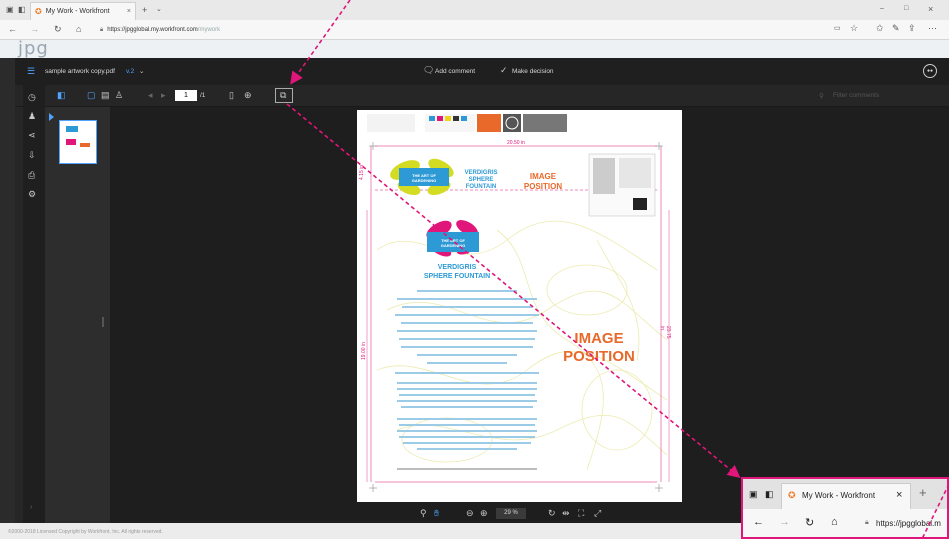 This screenshot has height=539, width=949. Describe the element at coordinates (511, 513) in the screenshot. I see `zoom-level-select: 29 %` at that location.